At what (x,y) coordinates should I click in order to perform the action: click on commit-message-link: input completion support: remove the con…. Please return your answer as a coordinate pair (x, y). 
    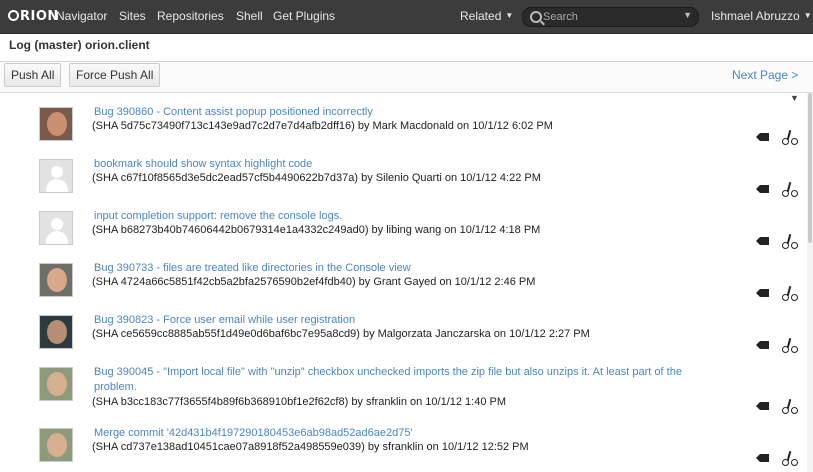
    Looking at the image, I should click on (399, 216).